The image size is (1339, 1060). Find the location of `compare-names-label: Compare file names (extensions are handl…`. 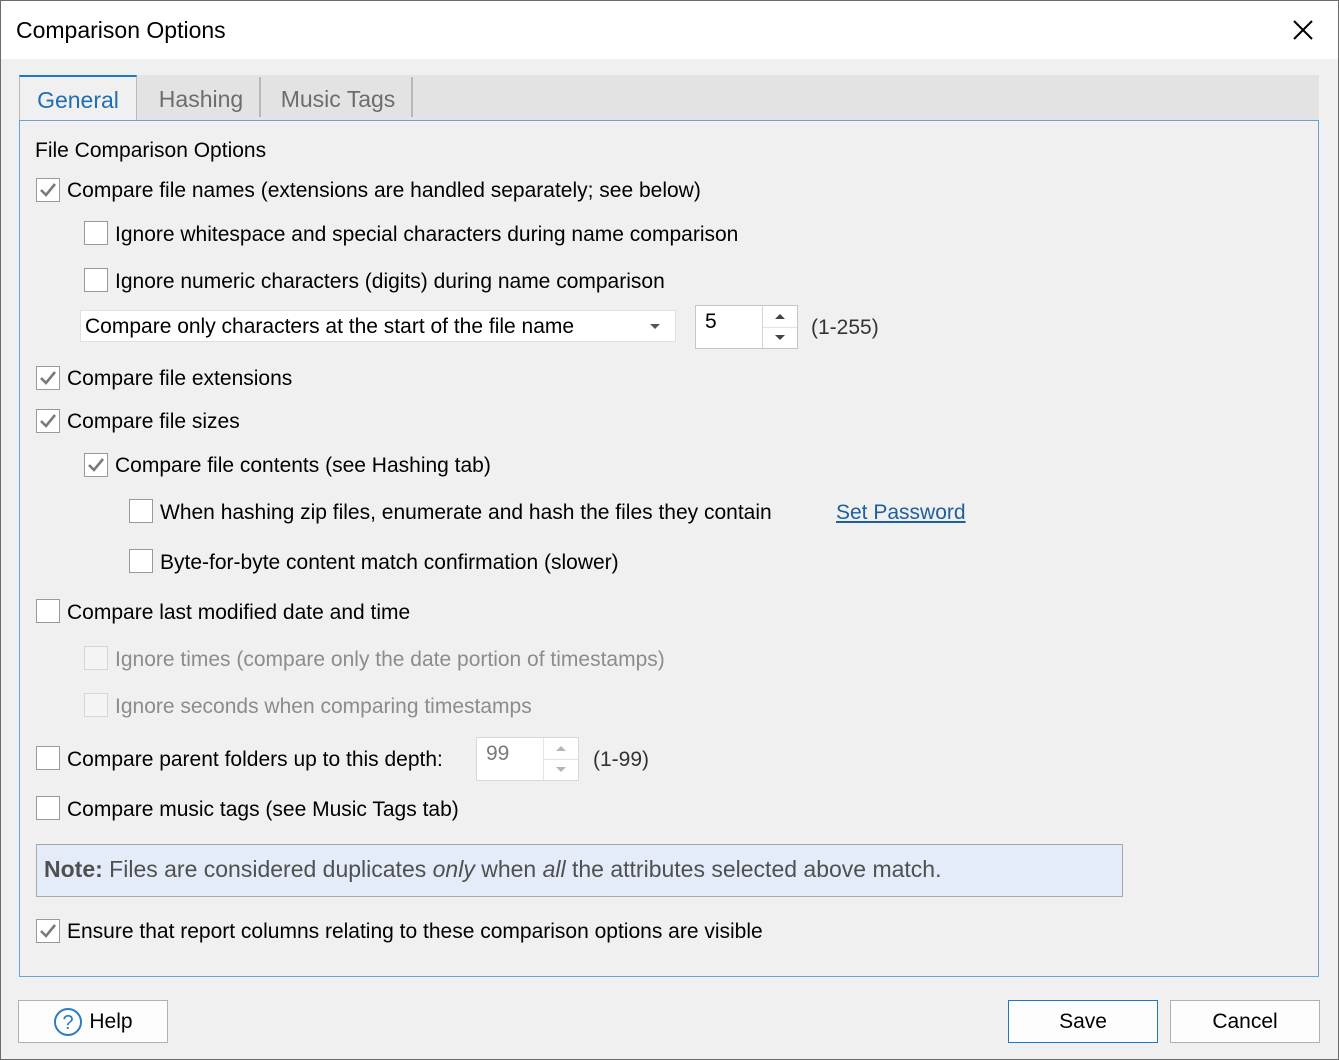

compare-names-label: Compare file names (extensions are handl… is located at coordinates (384, 190).